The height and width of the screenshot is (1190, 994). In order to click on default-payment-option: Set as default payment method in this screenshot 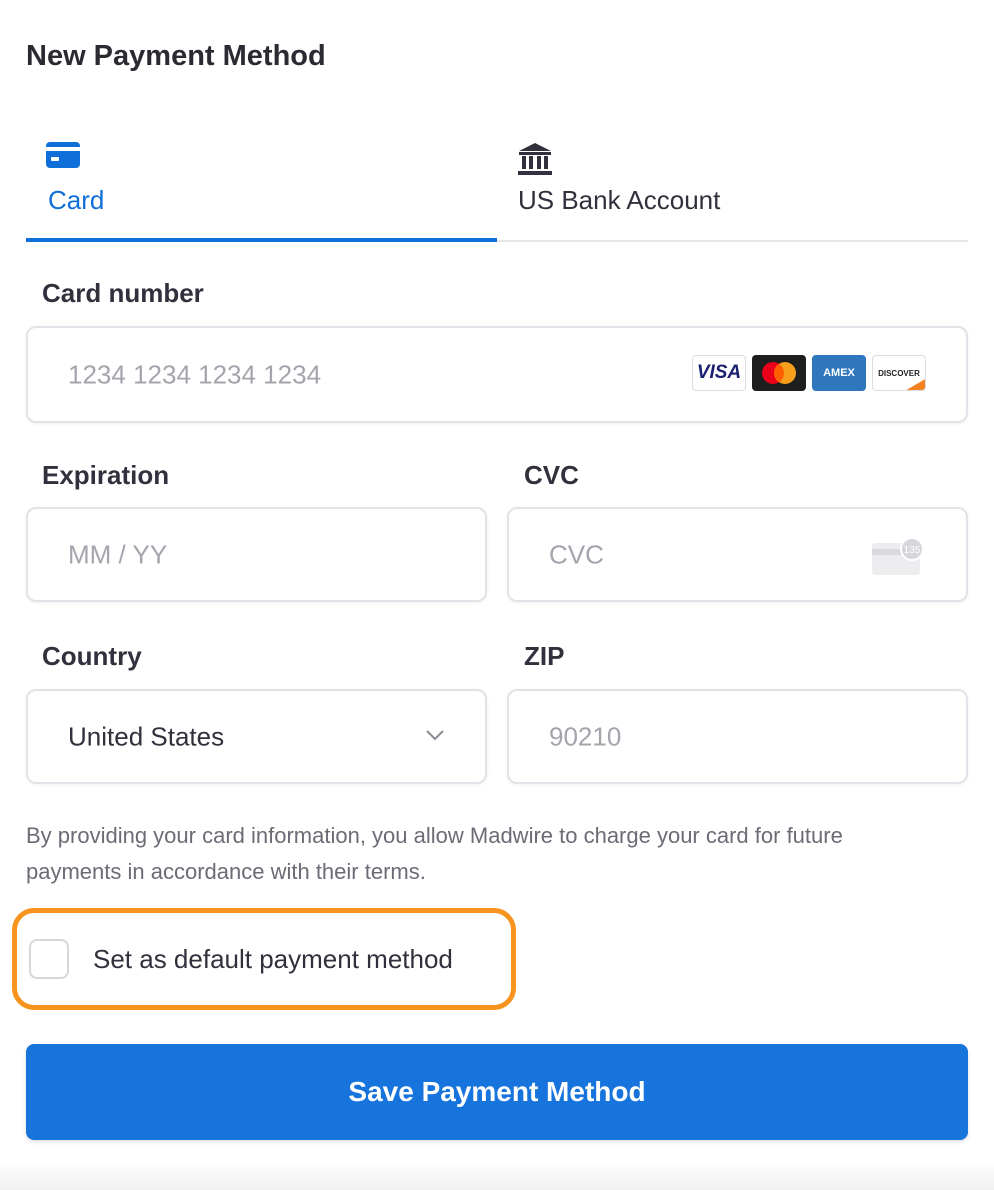, I will do `click(264, 959)`.